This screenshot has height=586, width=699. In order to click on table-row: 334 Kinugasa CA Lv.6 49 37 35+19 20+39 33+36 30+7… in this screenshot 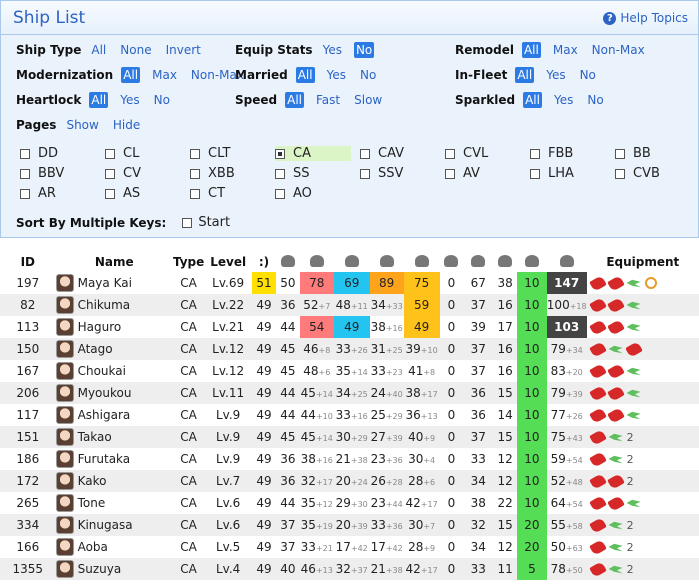, I will do `click(349, 525)`.